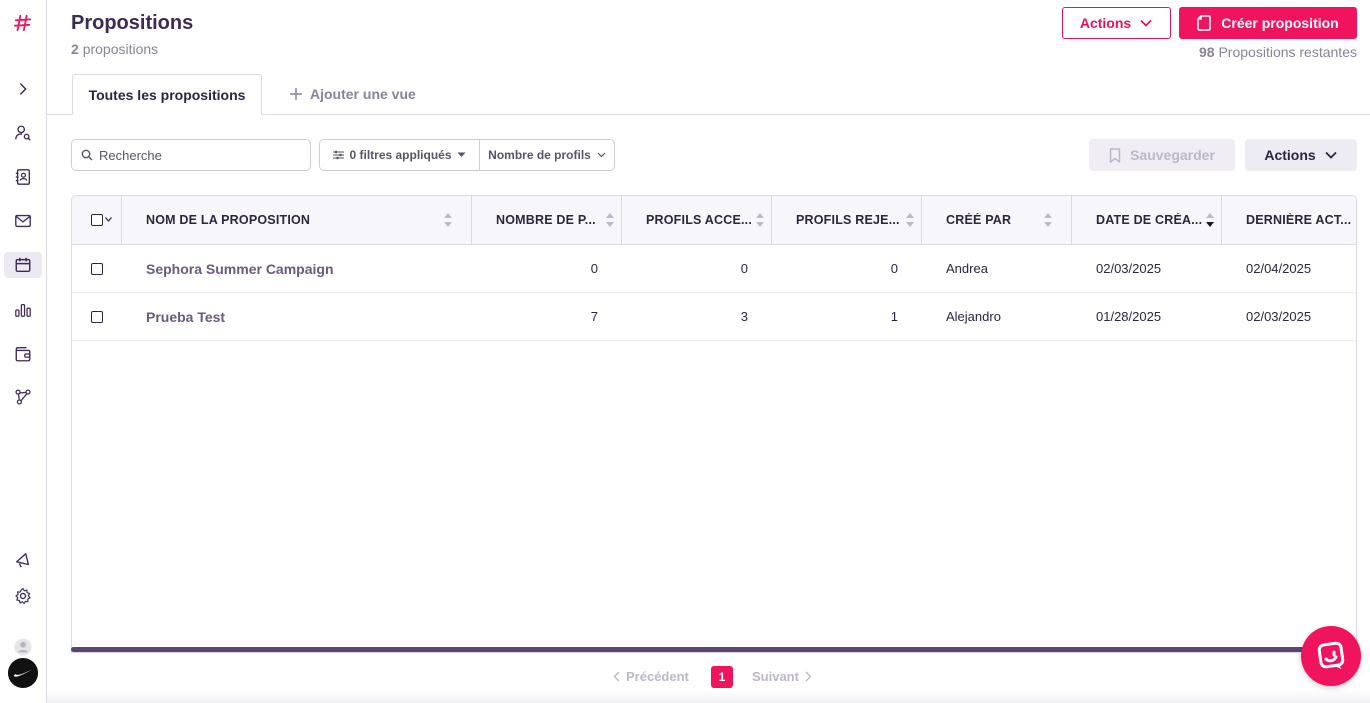 This screenshot has height=703, width=1370. Describe the element at coordinates (339, 155) in the screenshot. I see `filter-sliders-icon` at that location.